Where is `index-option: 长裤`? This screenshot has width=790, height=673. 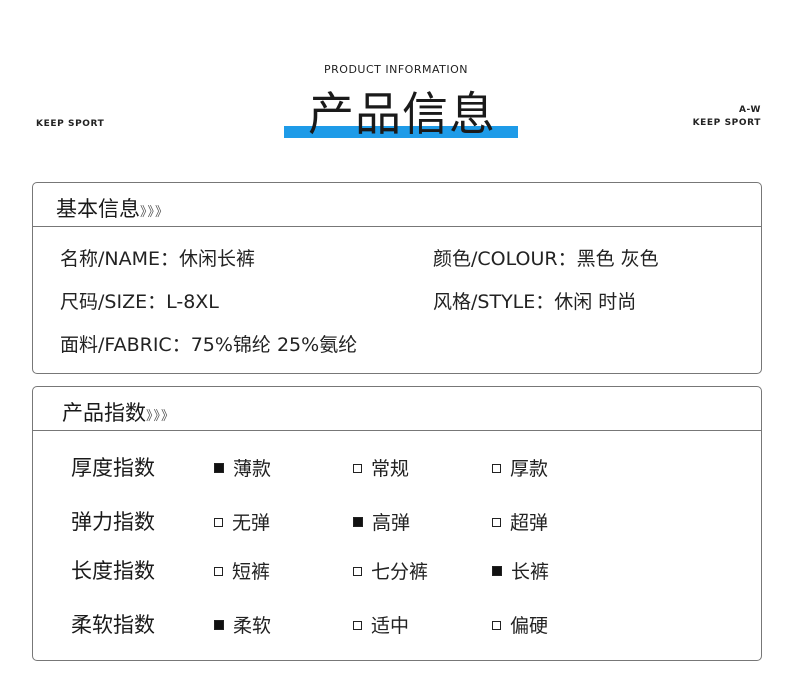 index-option: 长裤 is located at coordinates (520, 570).